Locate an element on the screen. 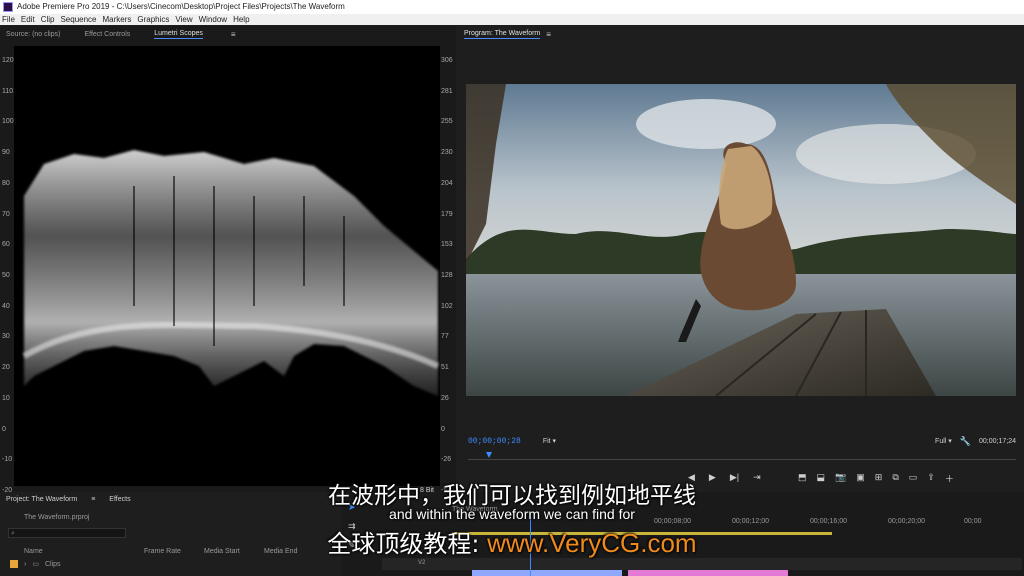 The width and height of the screenshot is (1024, 576). ruler-tick: 00;00;16;00 is located at coordinates (828, 521).